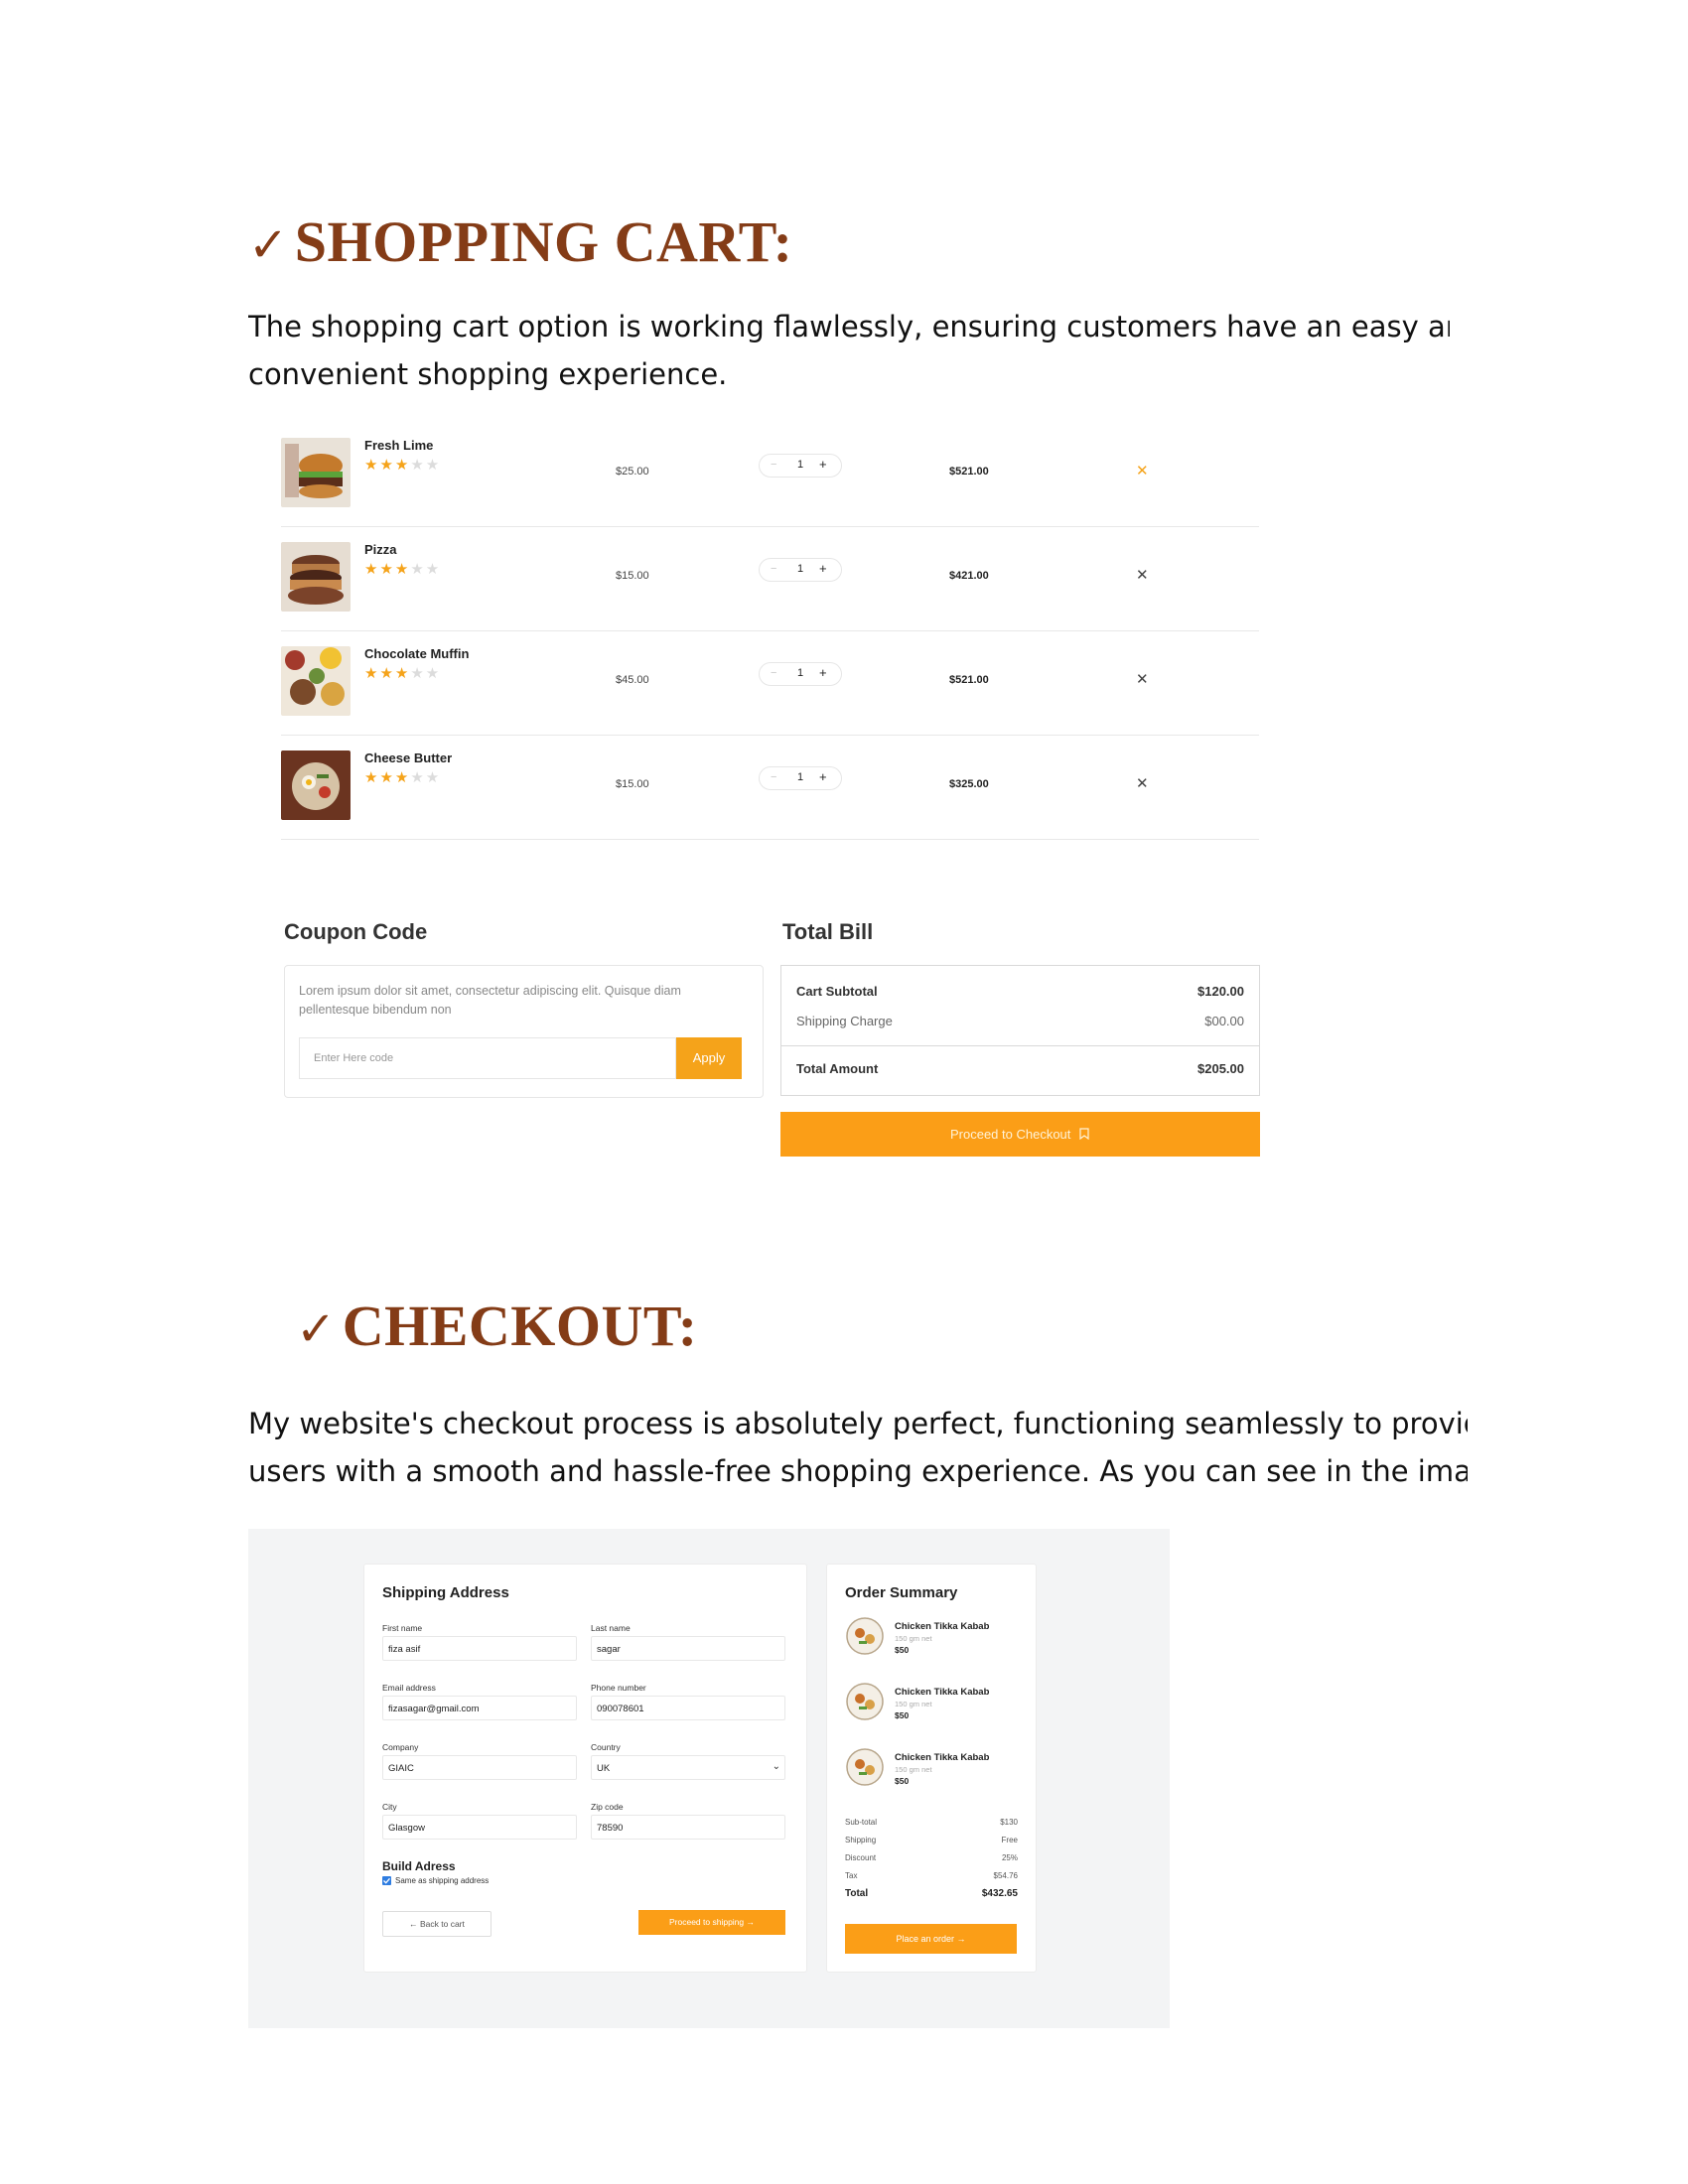  What do you see at coordinates (901, 1592) in the screenshot?
I see `order-summary-title: Order Summary` at bounding box center [901, 1592].